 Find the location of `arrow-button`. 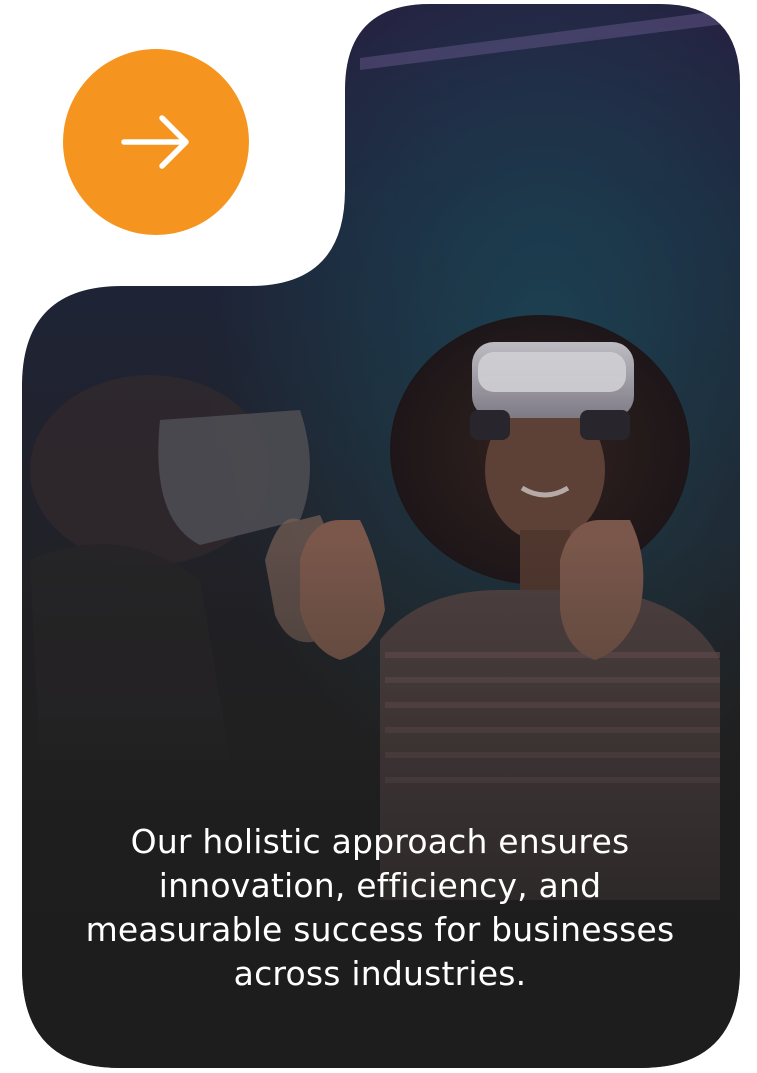

arrow-button is located at coordinates (156, 142).